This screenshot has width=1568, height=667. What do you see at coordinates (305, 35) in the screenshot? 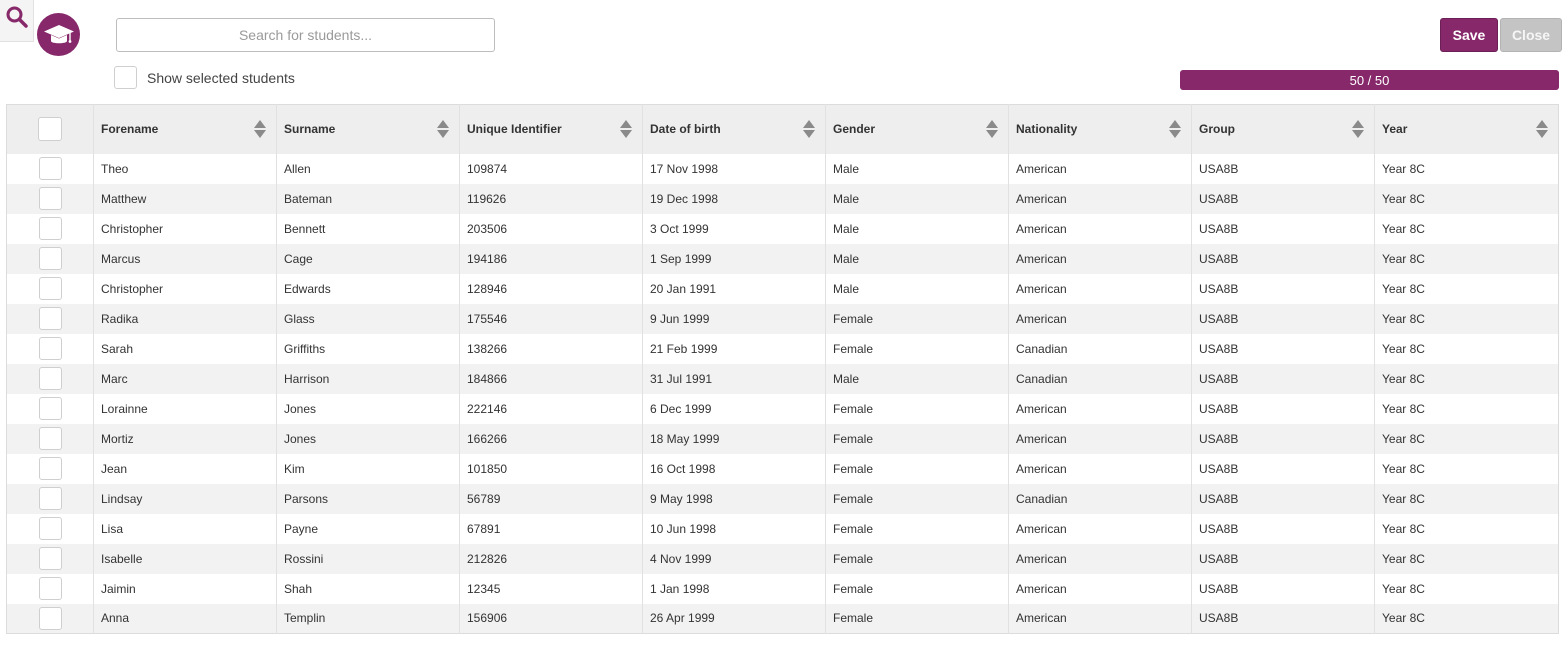
I see `search-input` at bounding box center [305, 35].